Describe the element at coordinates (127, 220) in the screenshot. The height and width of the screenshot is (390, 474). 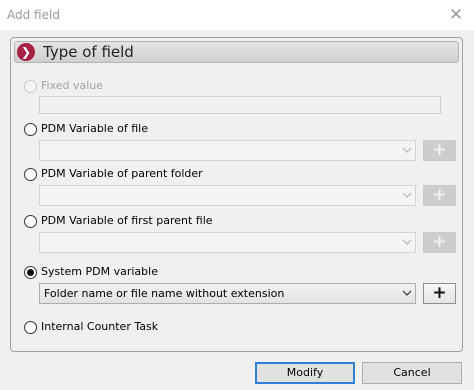
I see `first-parent-file-variable-label: PDM Variable of first parent file` at that location.